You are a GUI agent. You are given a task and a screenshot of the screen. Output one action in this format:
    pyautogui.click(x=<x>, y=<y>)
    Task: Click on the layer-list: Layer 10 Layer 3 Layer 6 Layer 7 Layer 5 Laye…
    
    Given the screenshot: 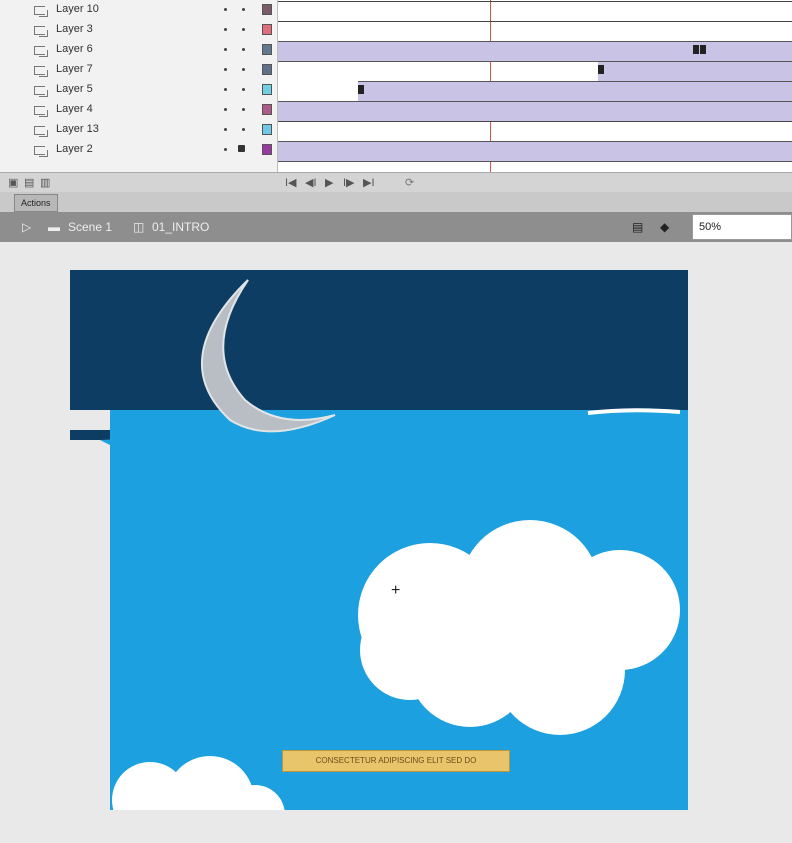 What is the action you would take?
    pyautogui.click(x=138, y=86)
    